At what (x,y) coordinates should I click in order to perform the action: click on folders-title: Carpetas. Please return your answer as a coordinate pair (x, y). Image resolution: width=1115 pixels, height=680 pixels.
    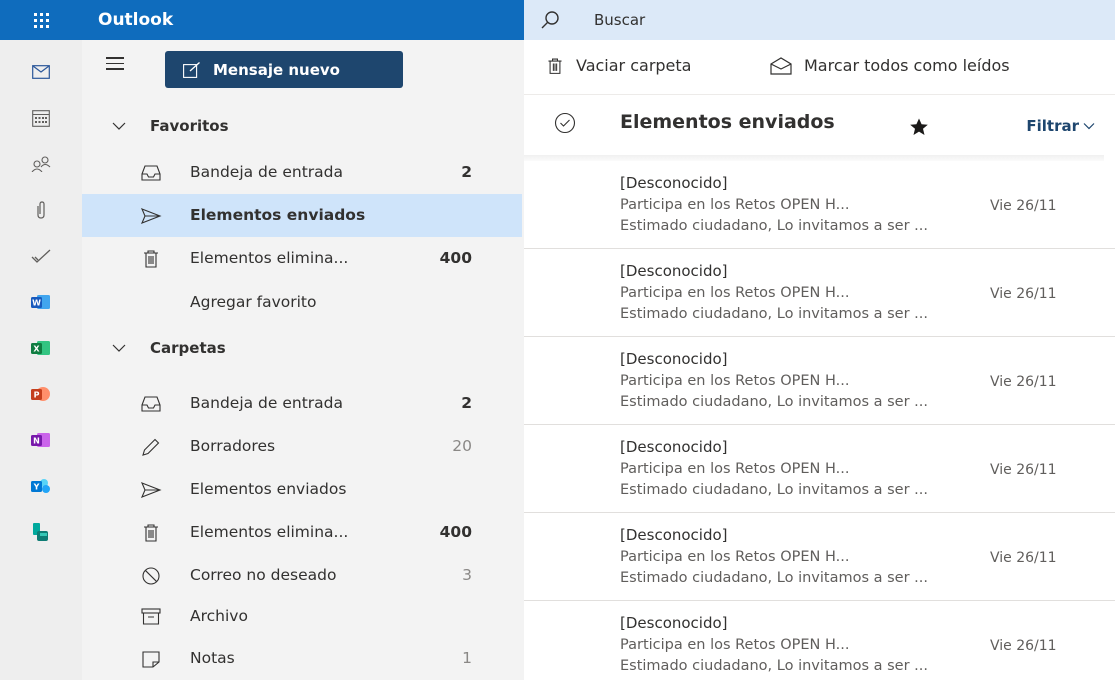
    Looking at the image, I should click on (188, 348).